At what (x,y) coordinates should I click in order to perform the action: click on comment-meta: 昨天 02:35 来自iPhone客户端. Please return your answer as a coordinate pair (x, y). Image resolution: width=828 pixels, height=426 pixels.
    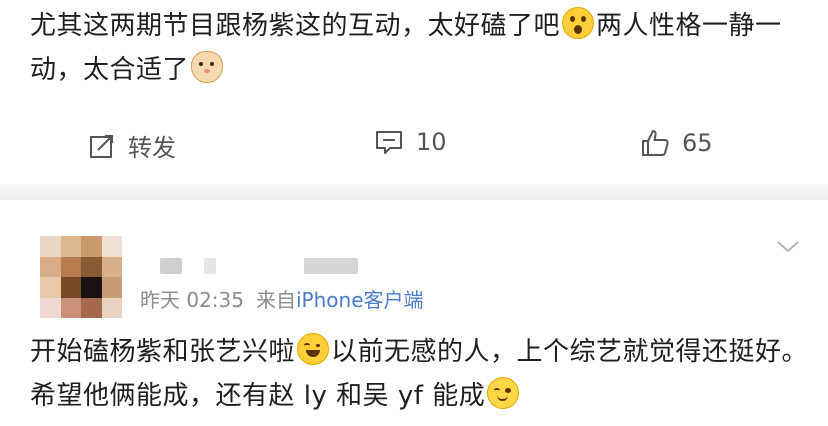
    Looking at the image, I should click on (282, 298).